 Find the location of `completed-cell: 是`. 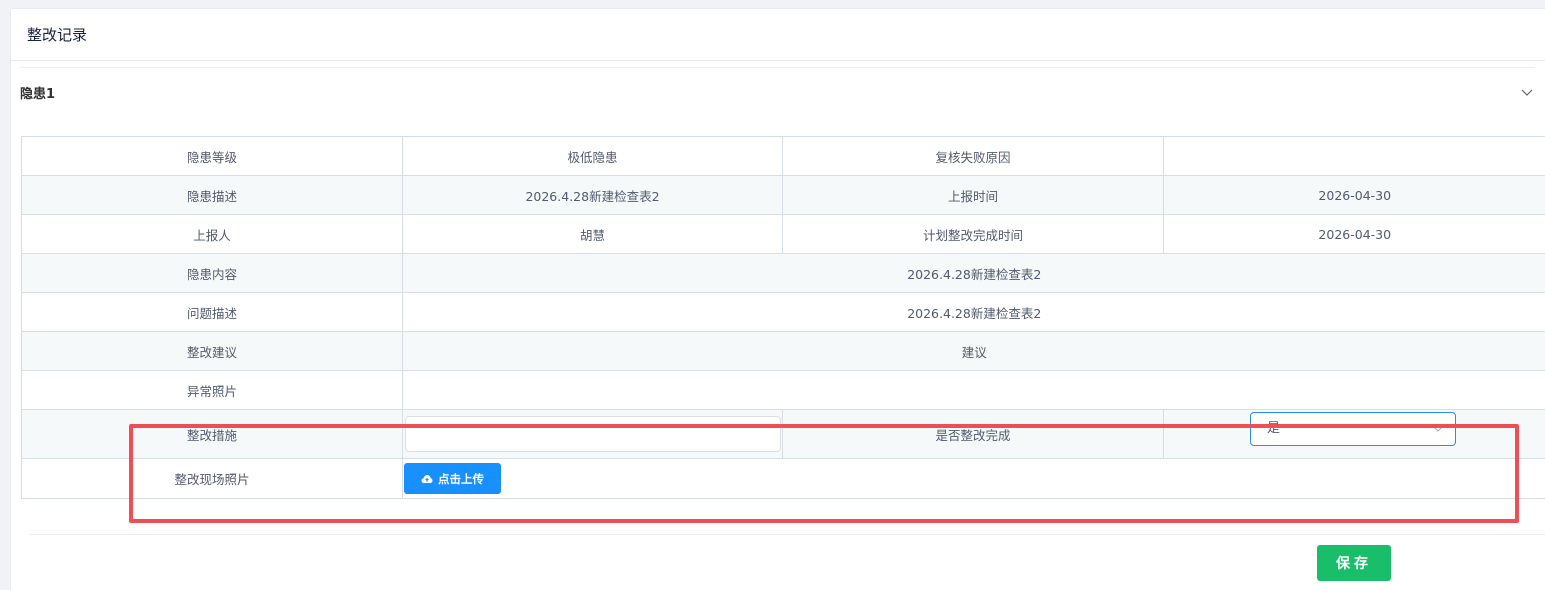

completed-cell: 是 is located at coordinates (1354, 434).